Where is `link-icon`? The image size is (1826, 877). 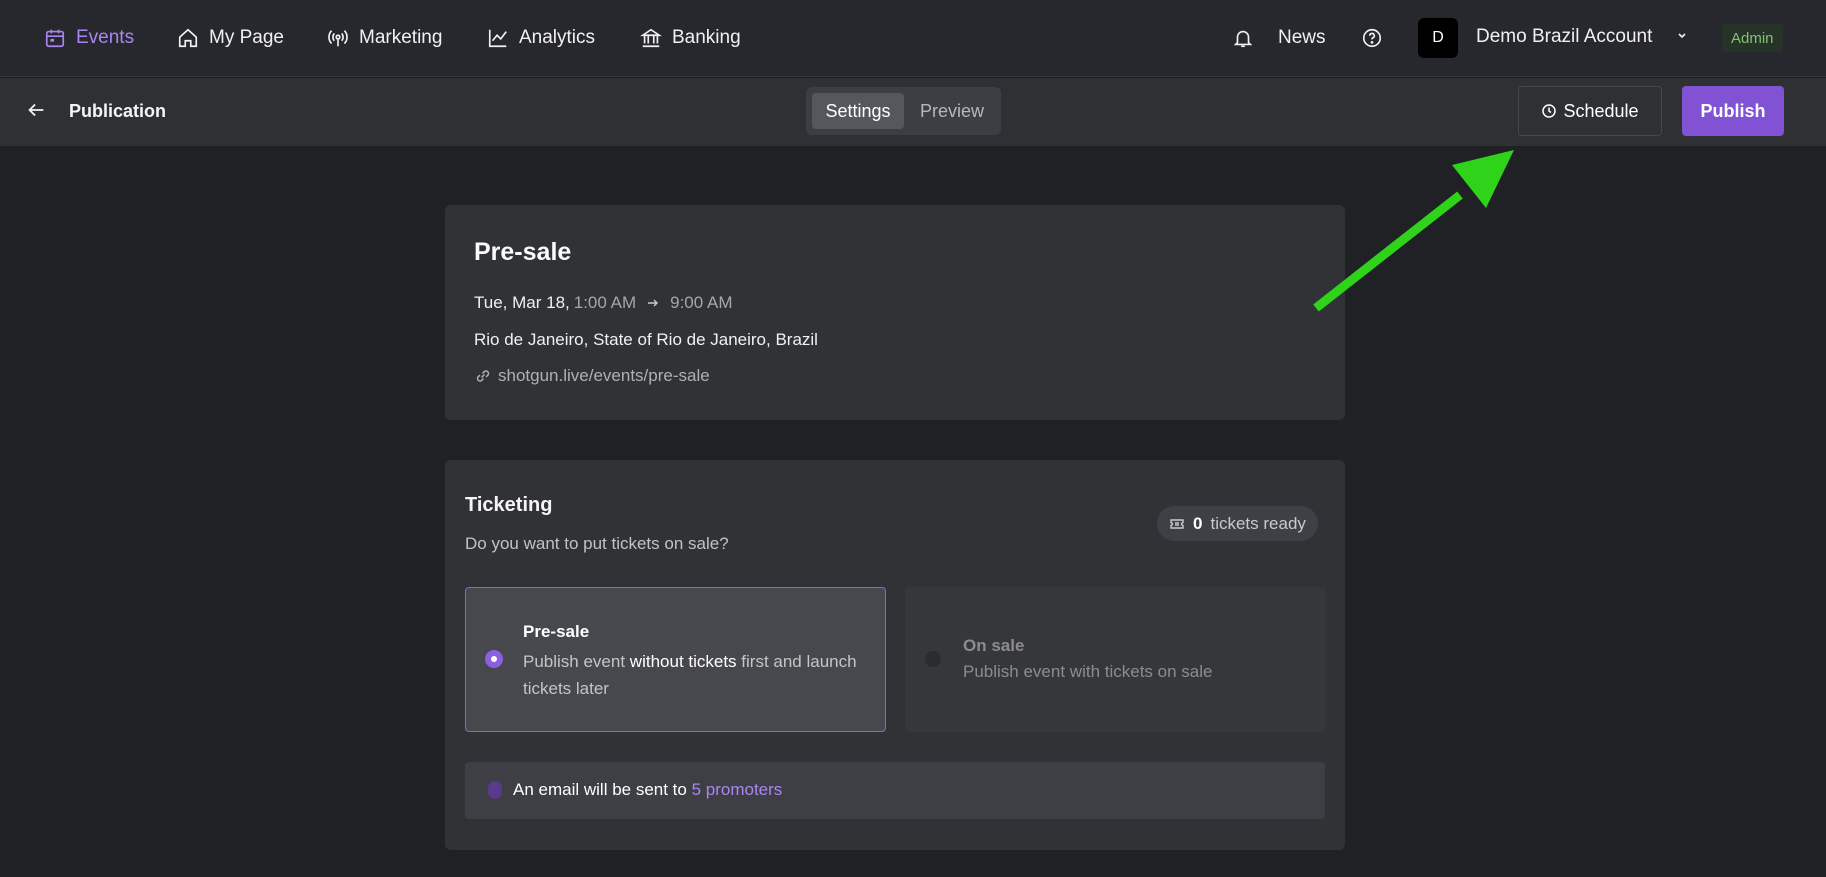
link-icon is located at coordinates (483, 376).